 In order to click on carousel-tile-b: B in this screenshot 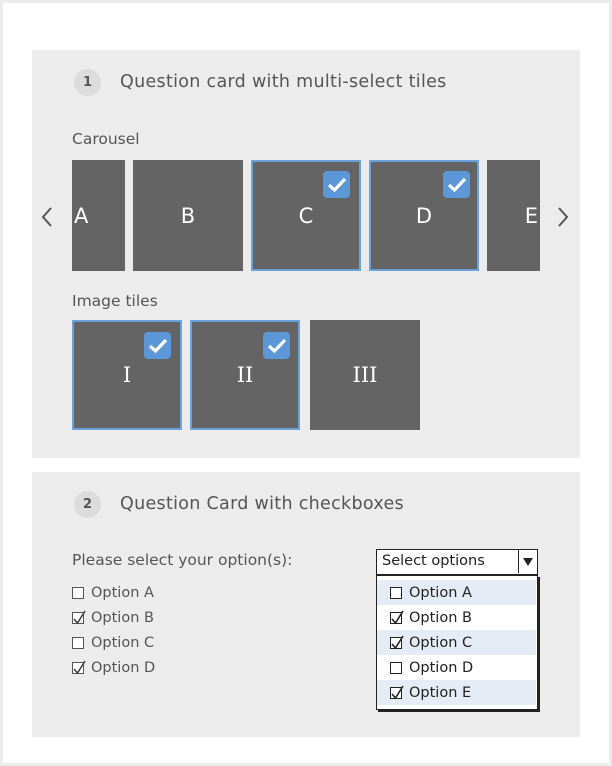, I will do `click(188, 215)`.